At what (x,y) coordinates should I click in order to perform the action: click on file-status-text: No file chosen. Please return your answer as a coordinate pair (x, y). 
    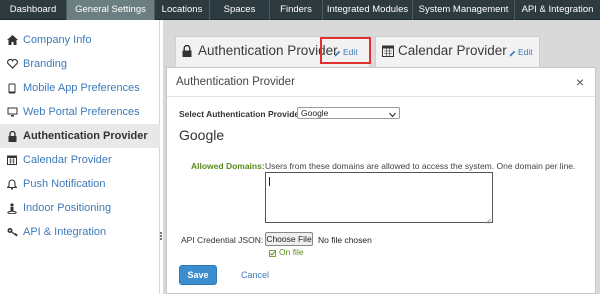
    Looking at the image, I should click on (345, 240).